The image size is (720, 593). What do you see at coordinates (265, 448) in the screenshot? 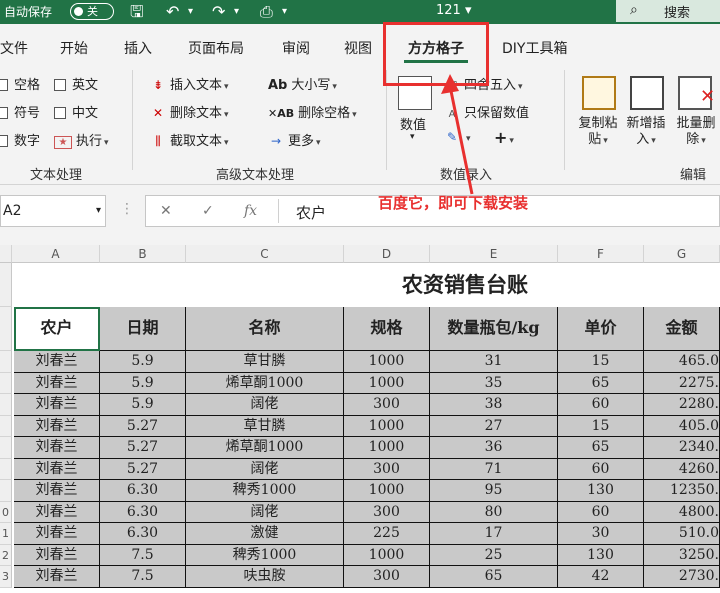
I see `cell-name: 烯草酮1000` at bounding box center [265, 448].